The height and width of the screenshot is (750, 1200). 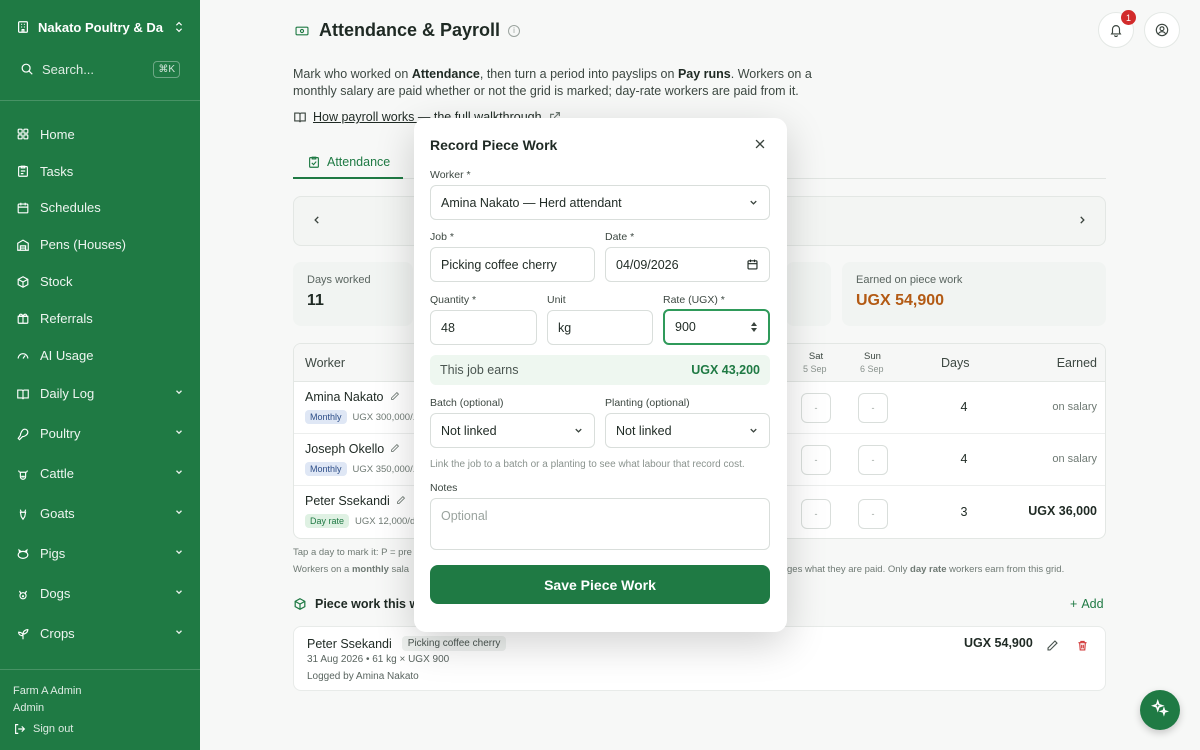 What do you see at coordinates (325, 363) in the screenshot?
I see `col-worker: Worker` at bounding box center [325, 363].